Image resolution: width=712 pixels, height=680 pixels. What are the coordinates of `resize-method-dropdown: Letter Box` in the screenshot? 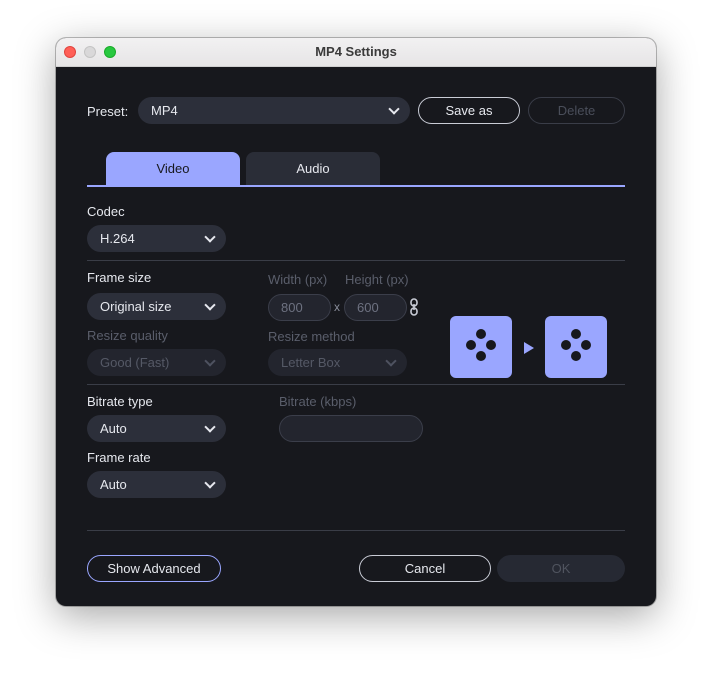 It's located at (337, 362).